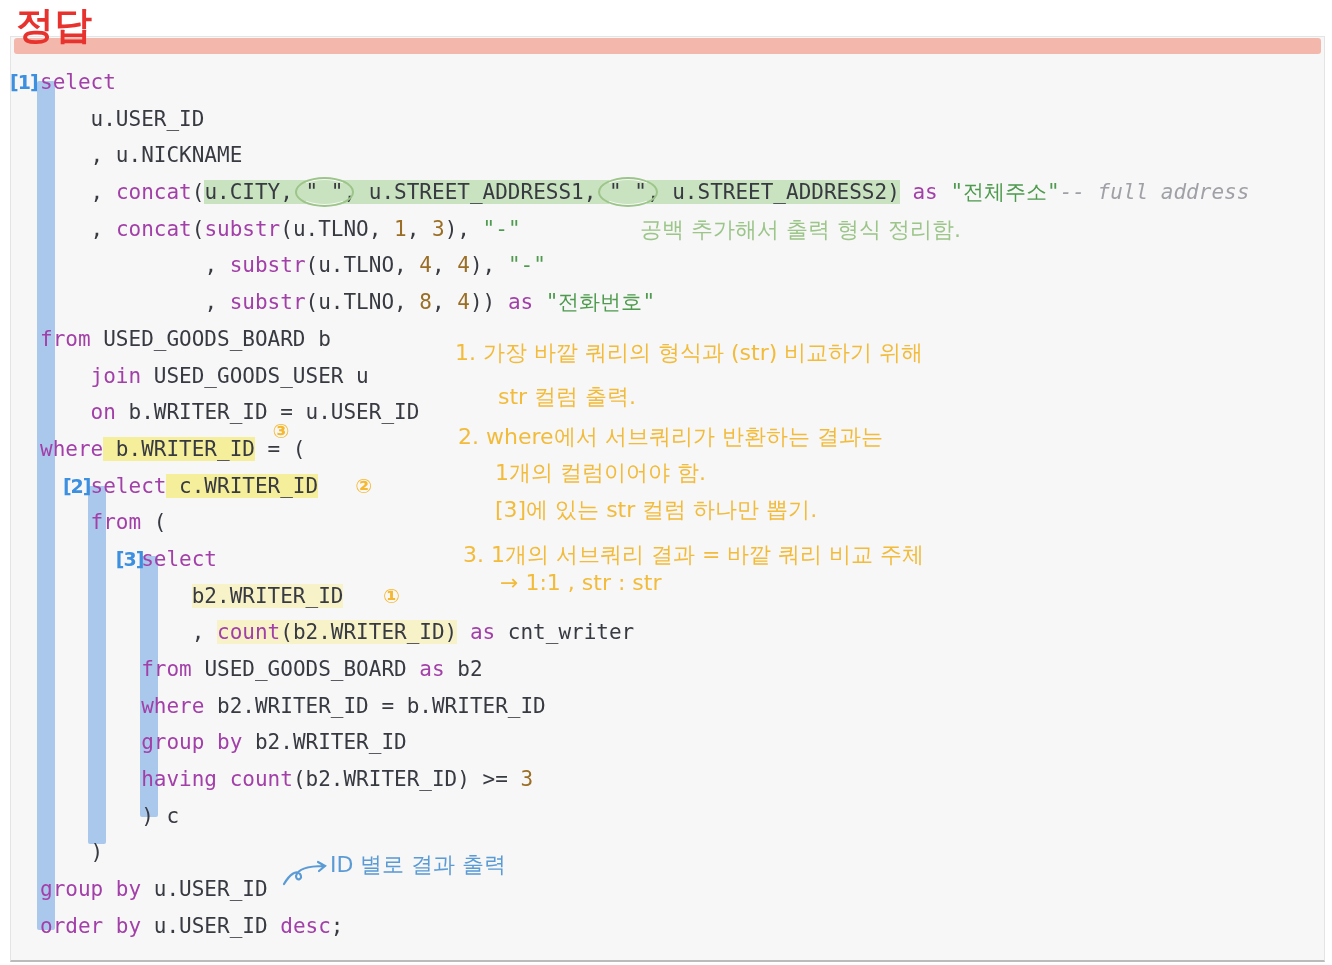  Describe the element at coordinates (305, 873) in the screenshot. I see `curved-arrow-icon` at that location.